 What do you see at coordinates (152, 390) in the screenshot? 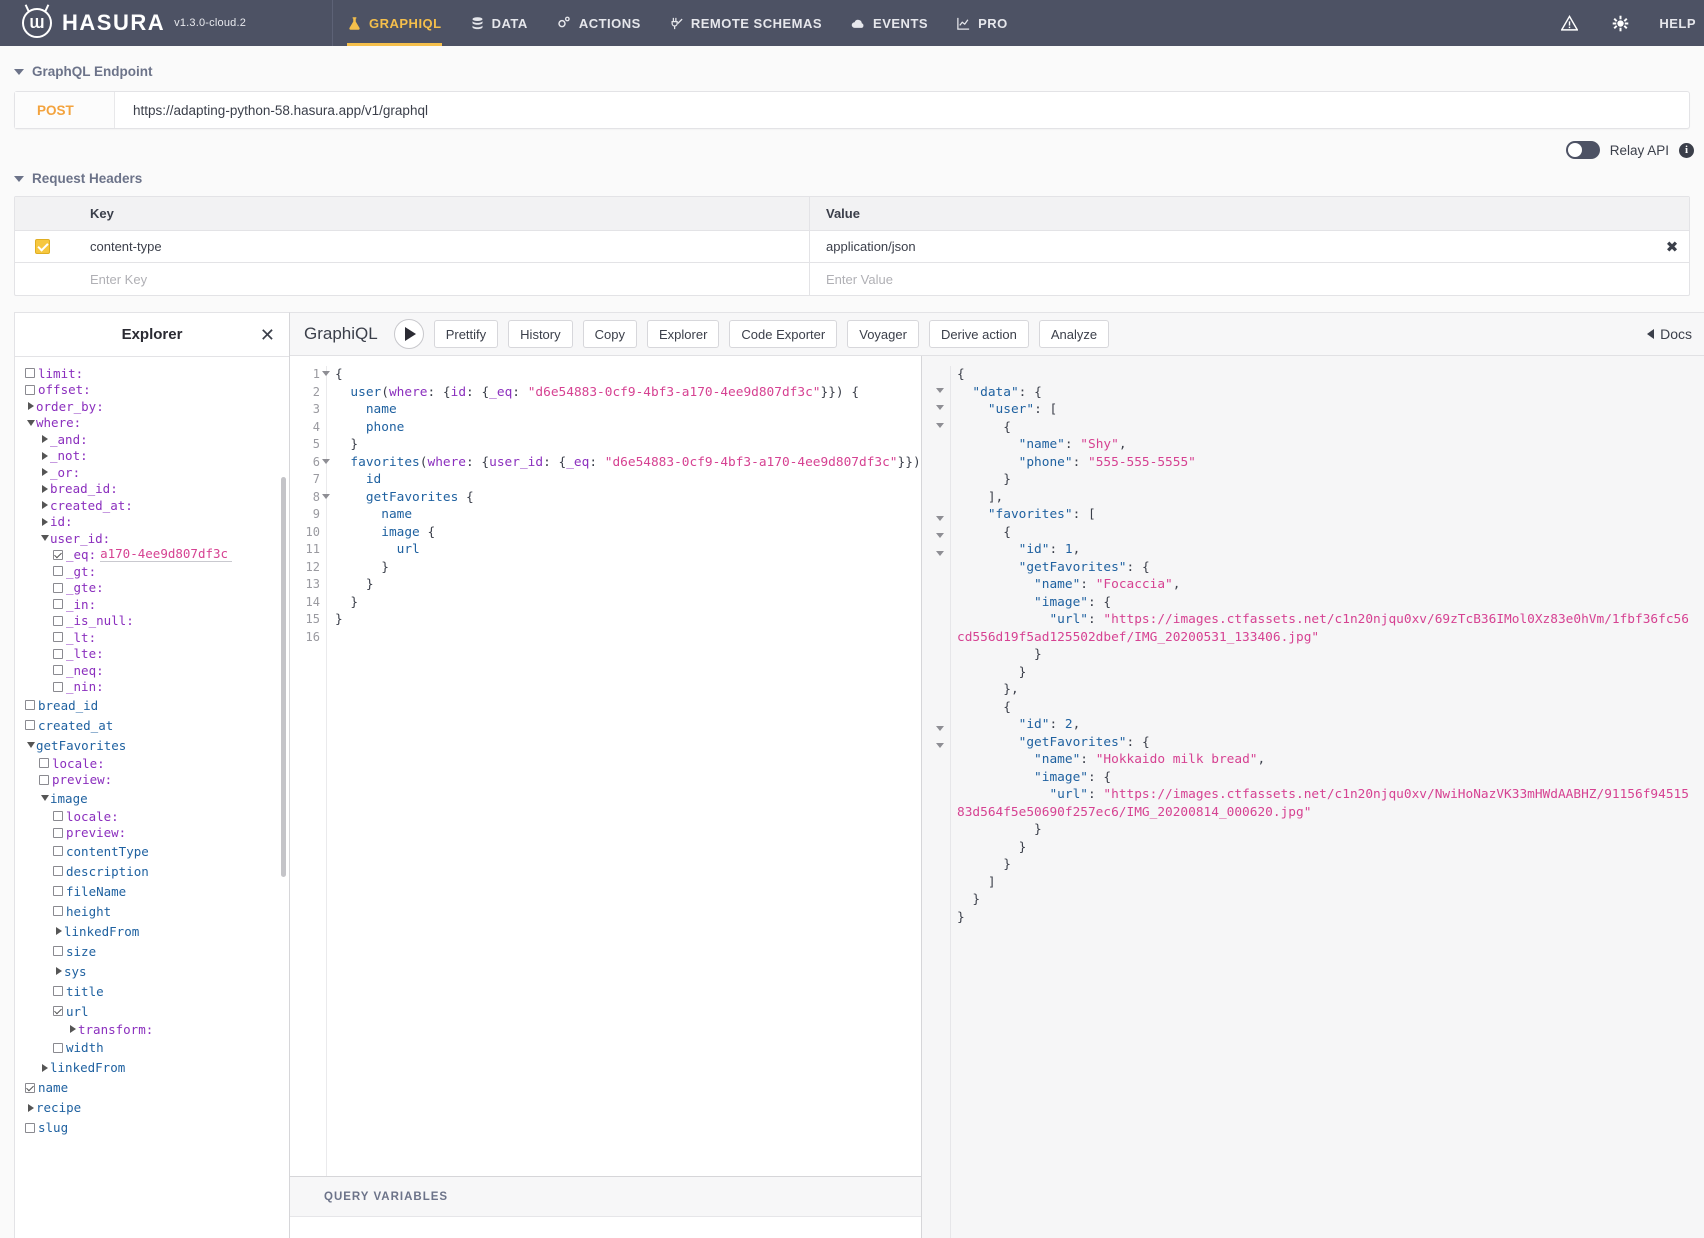
I see `explorer-node-offset: offset:` at bounding box center [152, 390].